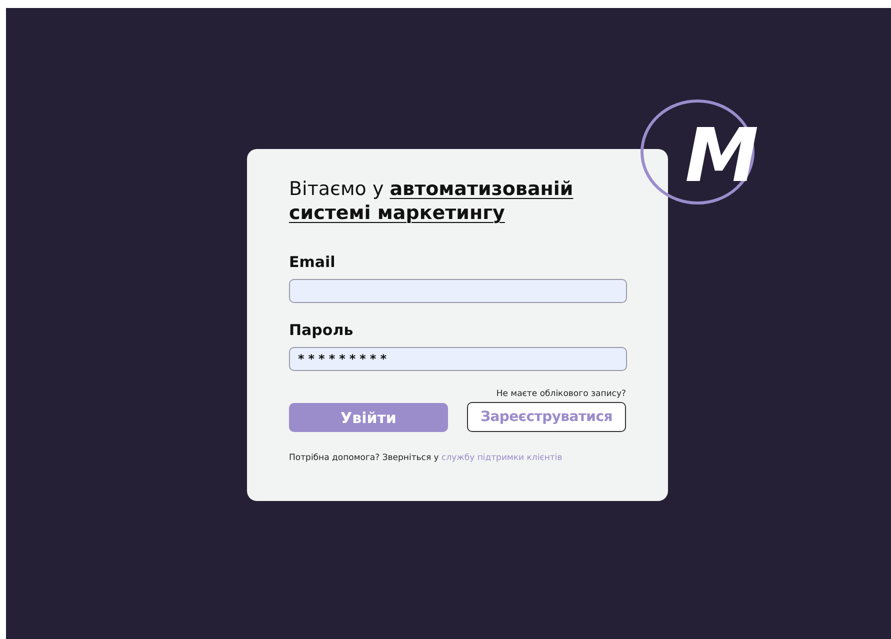  I want to click on signup-button: Зареєструватися, so click(546, 417).